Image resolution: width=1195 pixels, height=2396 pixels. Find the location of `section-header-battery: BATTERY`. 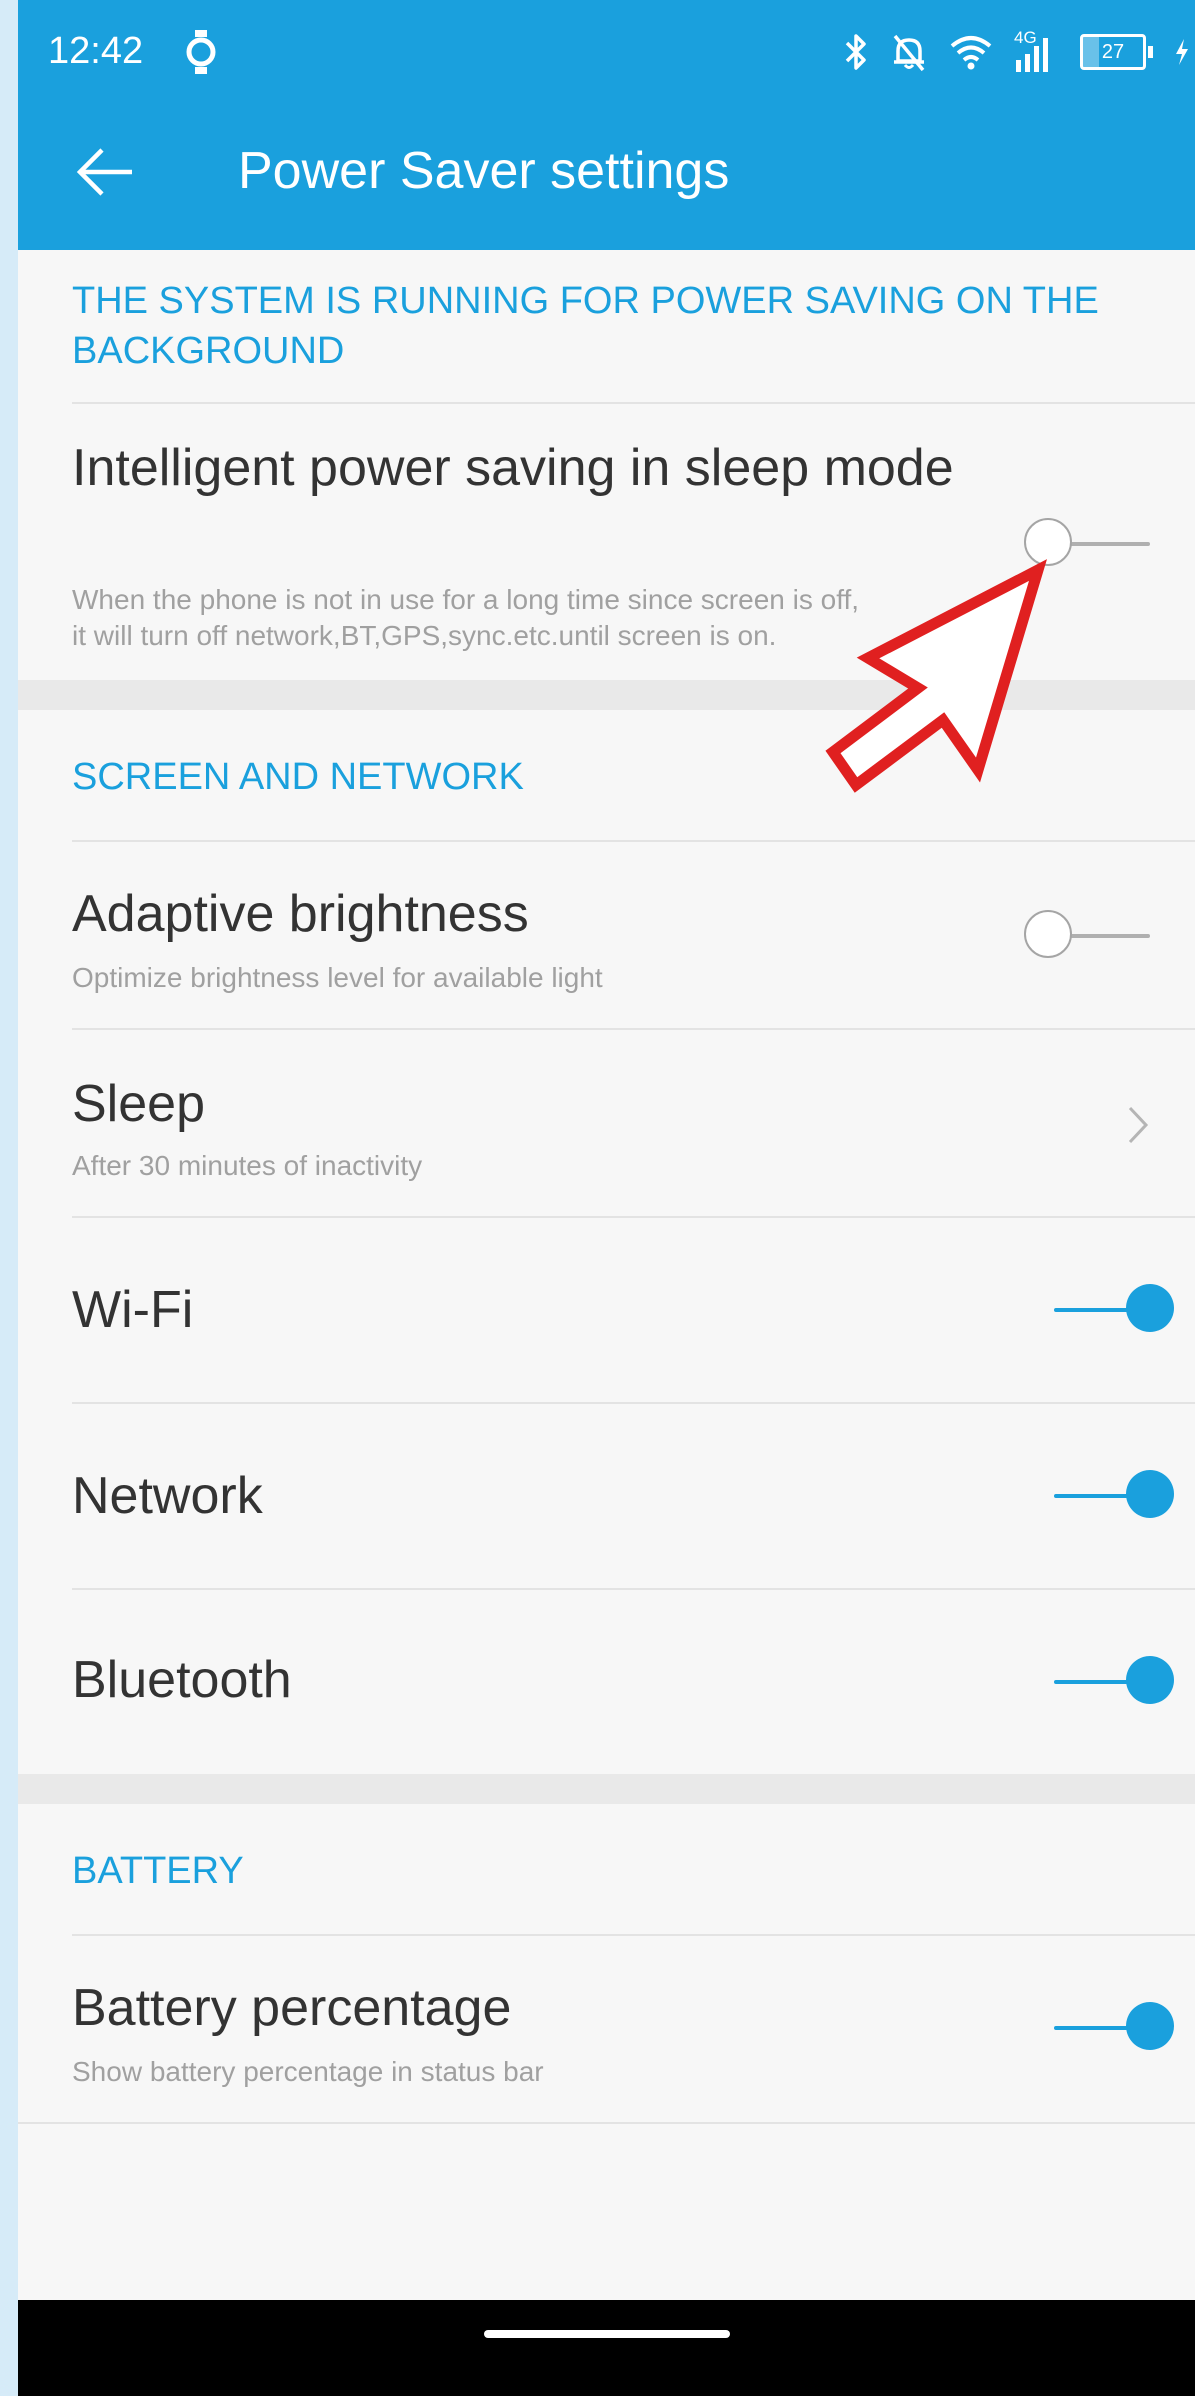

section-header-battery: BATTERY is located at coordinates (158, 1871).